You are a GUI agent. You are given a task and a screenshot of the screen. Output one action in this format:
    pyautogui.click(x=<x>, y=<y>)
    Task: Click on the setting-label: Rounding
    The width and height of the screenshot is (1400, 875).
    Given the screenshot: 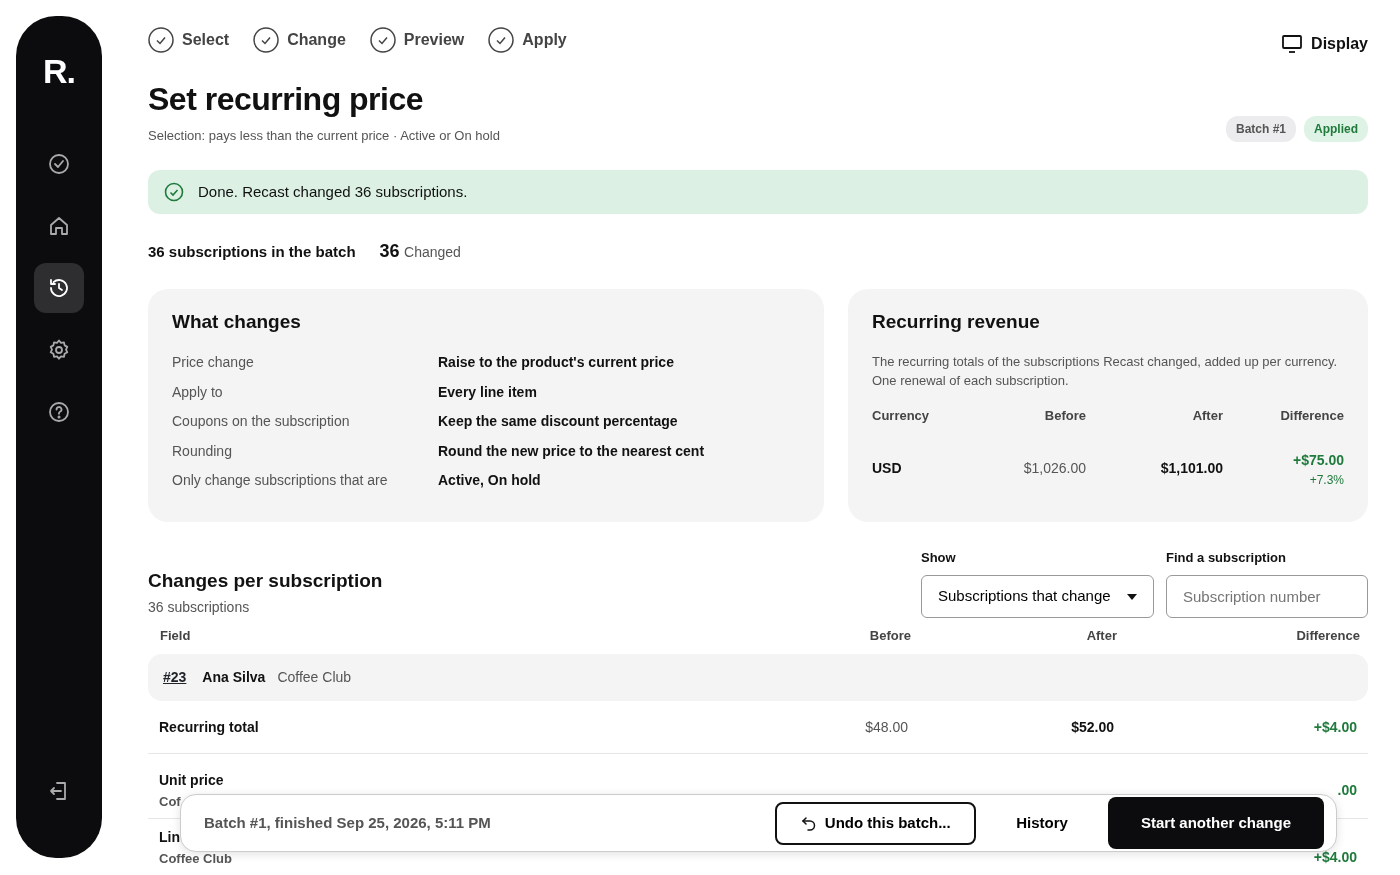 What is the action you would take?
    pyautogui.click(x=202, y=451)
    